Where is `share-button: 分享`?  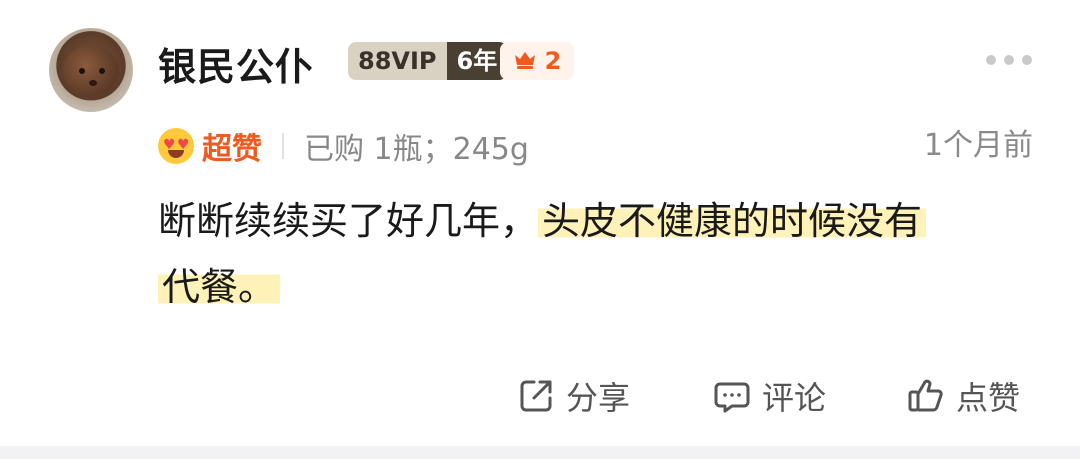
share-button: 分享 is located at coordinates (573, 396).